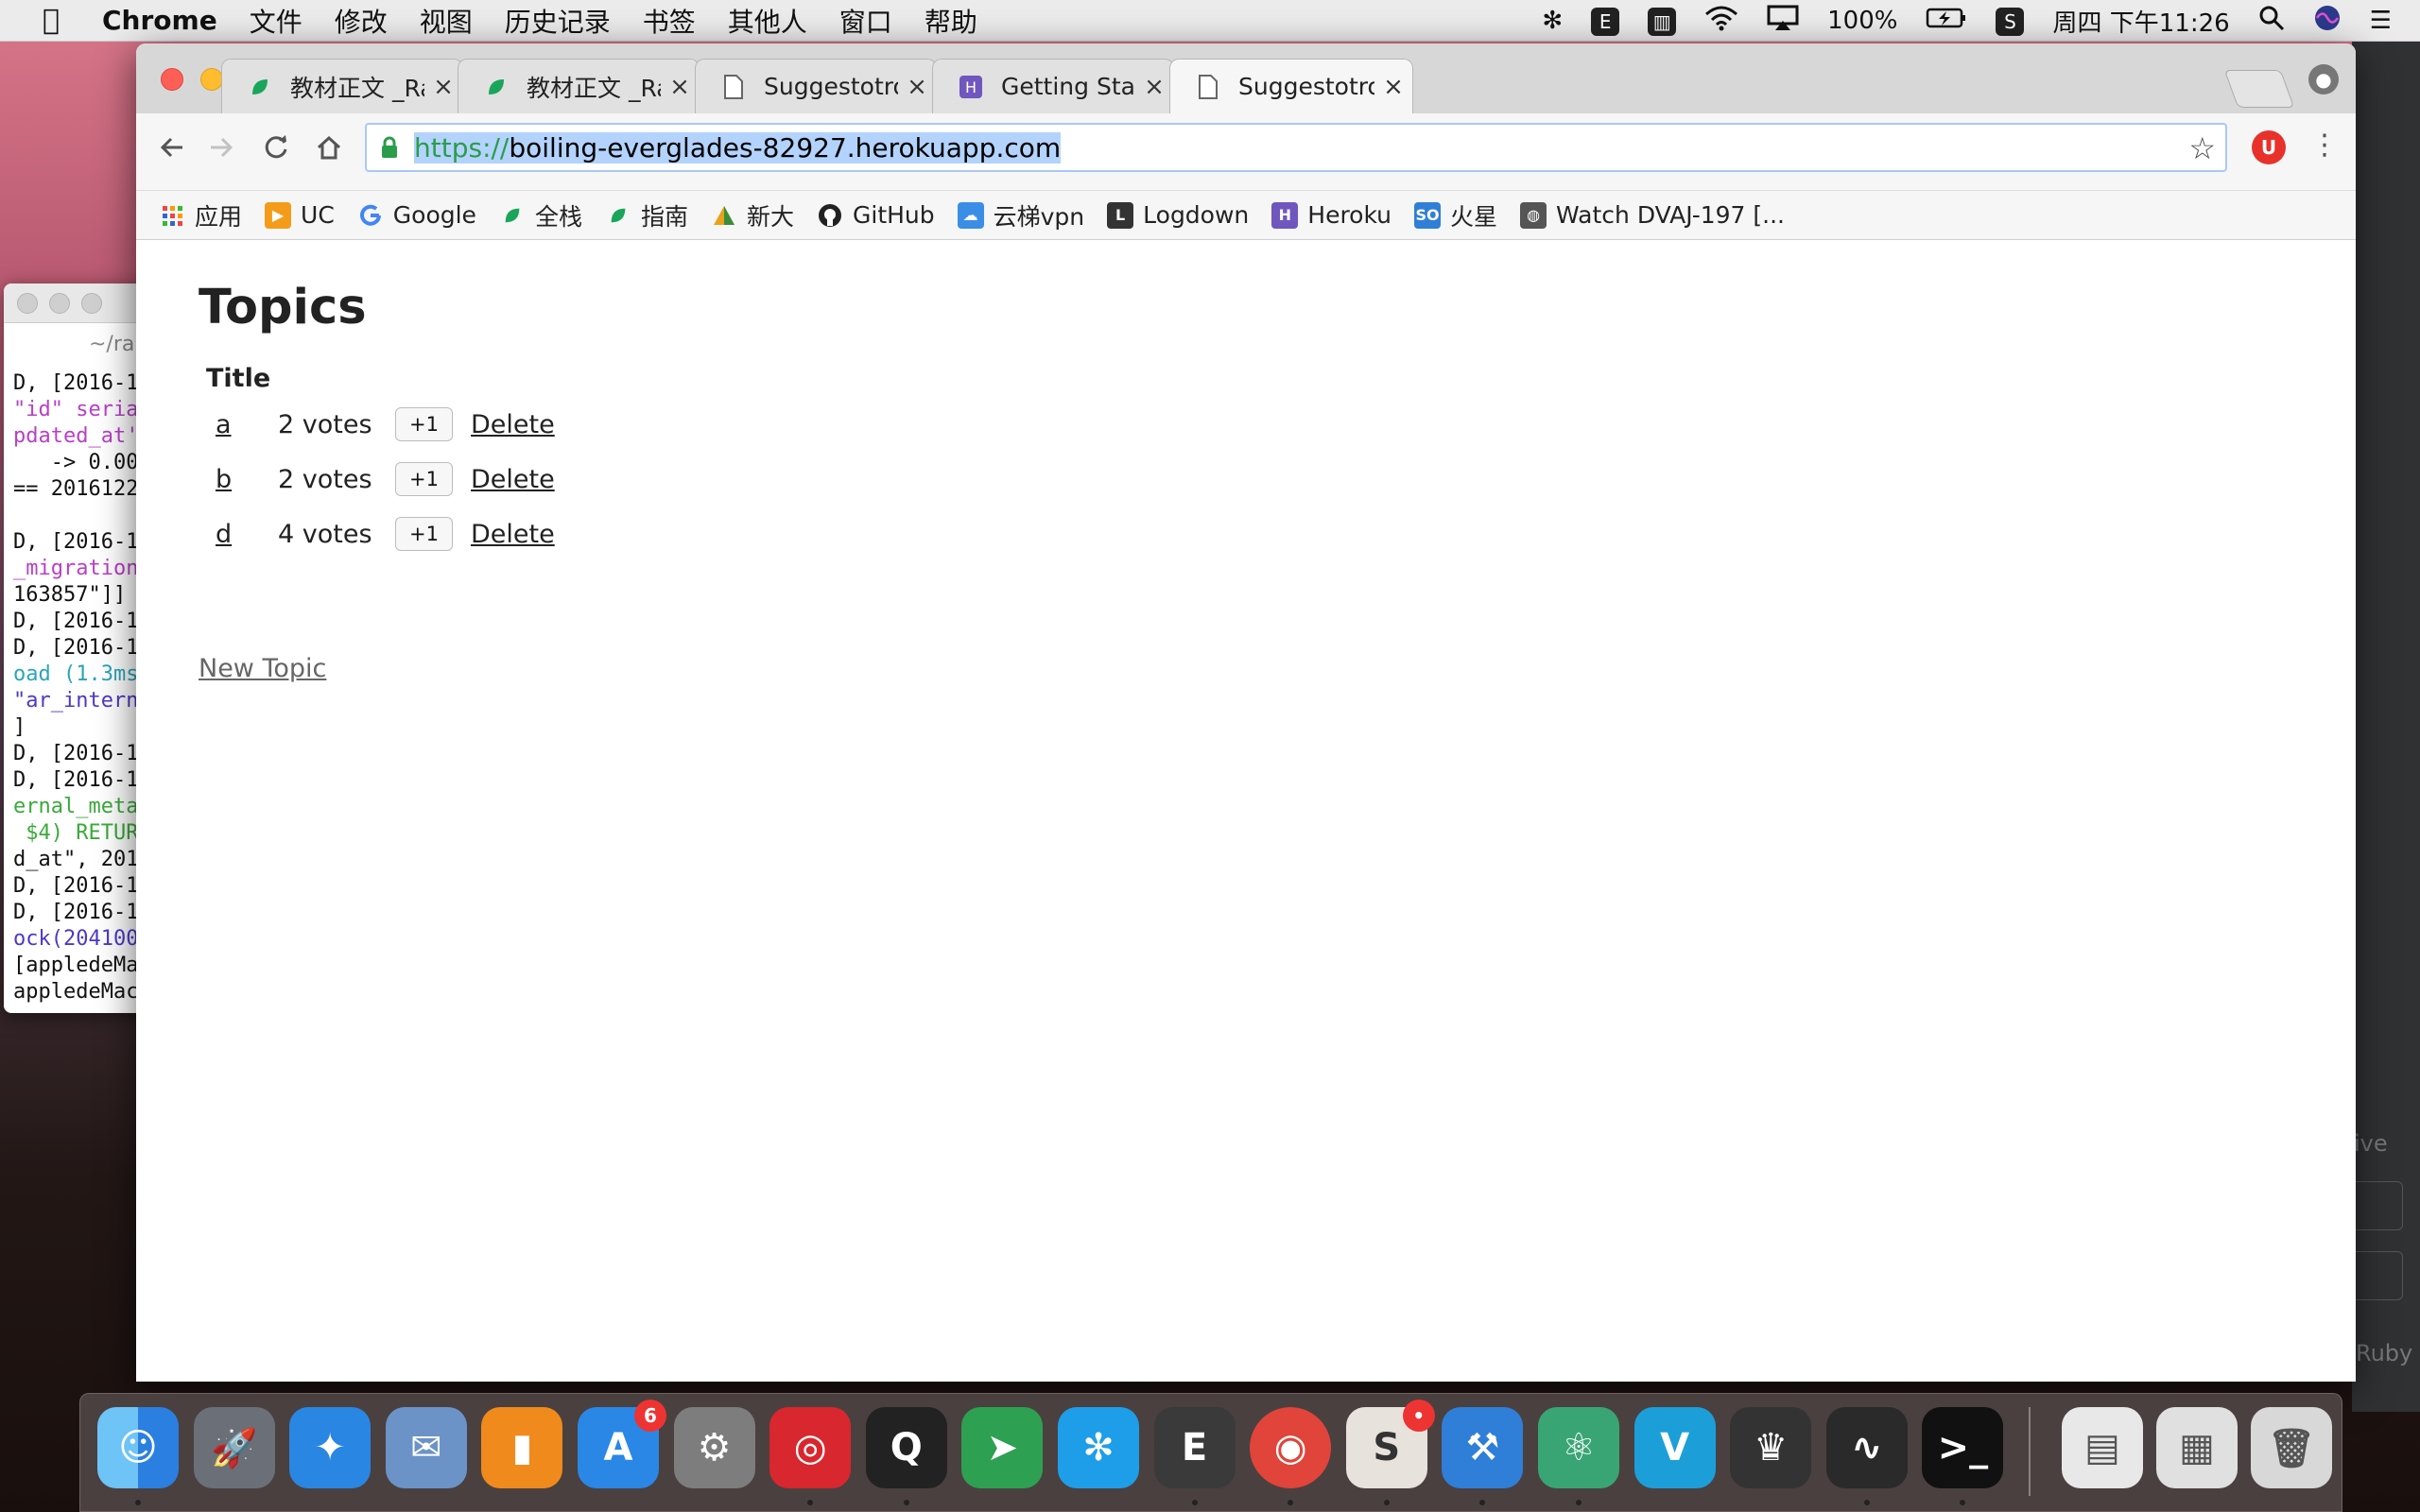 This screenshot has height=1512, width=2420. I want to click on launchpad-icon: 🚀, so click(234, 1447).